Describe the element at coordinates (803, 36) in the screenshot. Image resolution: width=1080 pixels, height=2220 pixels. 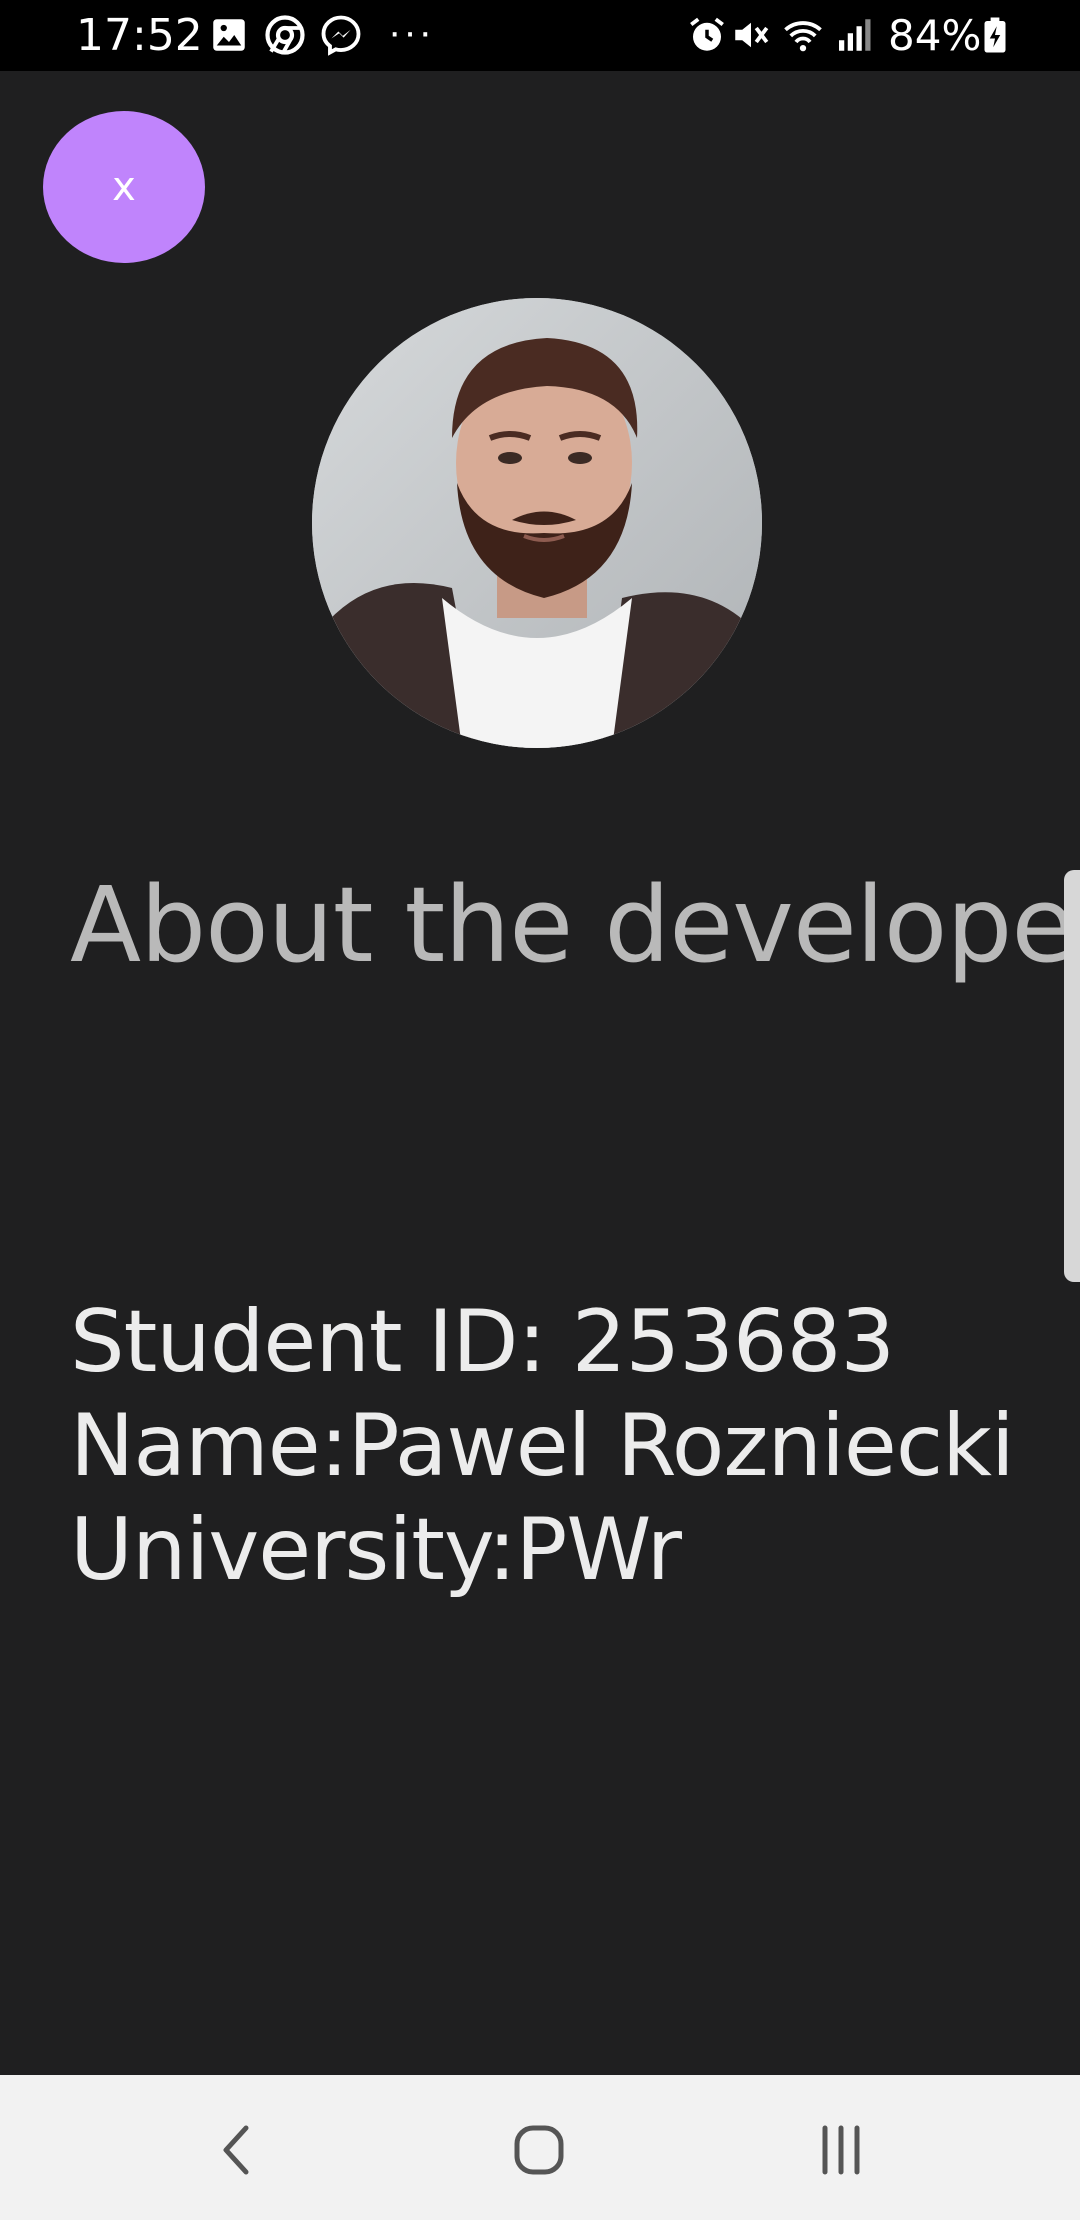
I see `wifi-icon` at that location.